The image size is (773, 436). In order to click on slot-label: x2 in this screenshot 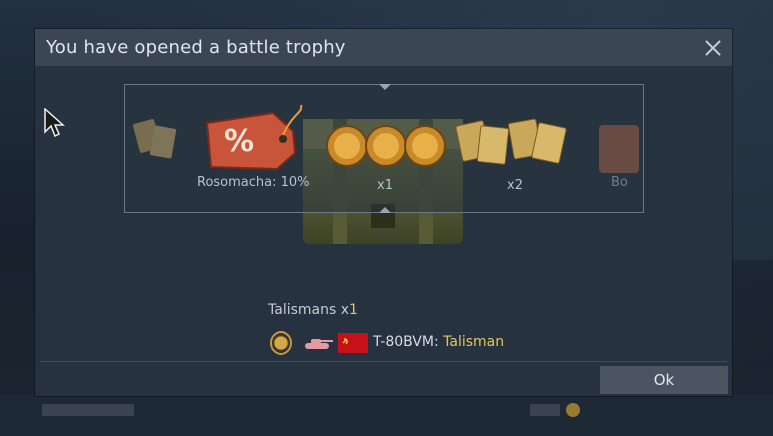, I will do `click(515, 185)`.